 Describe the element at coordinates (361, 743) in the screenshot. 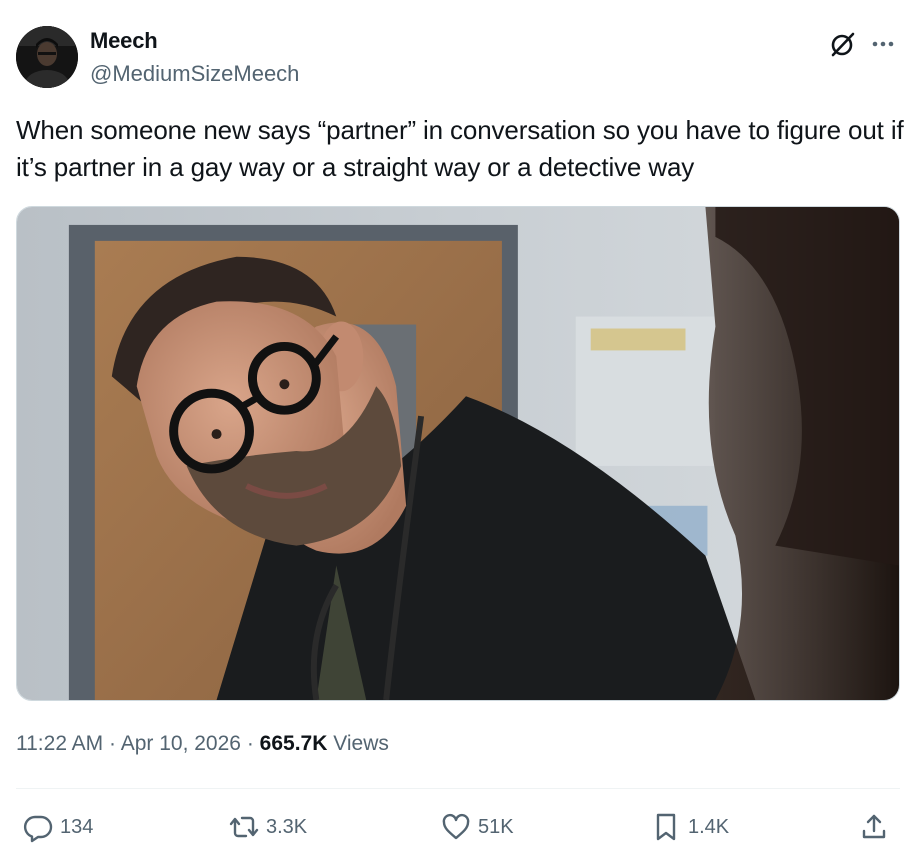

I see `views-label: Views` at that location.